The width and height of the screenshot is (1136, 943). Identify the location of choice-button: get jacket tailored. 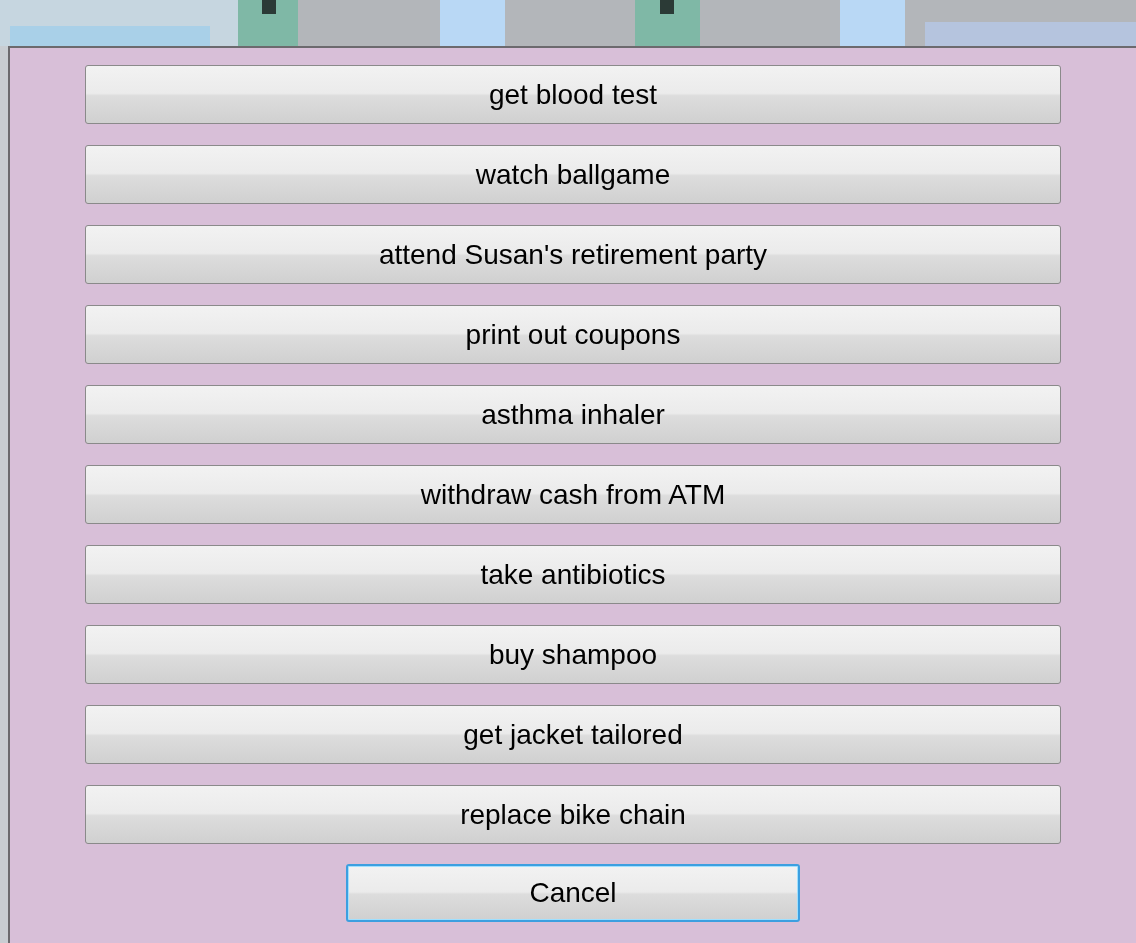
(573, 734).